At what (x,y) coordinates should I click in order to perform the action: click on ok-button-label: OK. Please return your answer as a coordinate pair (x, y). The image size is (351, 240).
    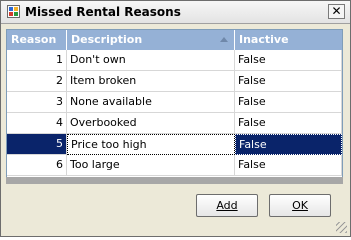
    Looking at the image, I should click on (300, 205).